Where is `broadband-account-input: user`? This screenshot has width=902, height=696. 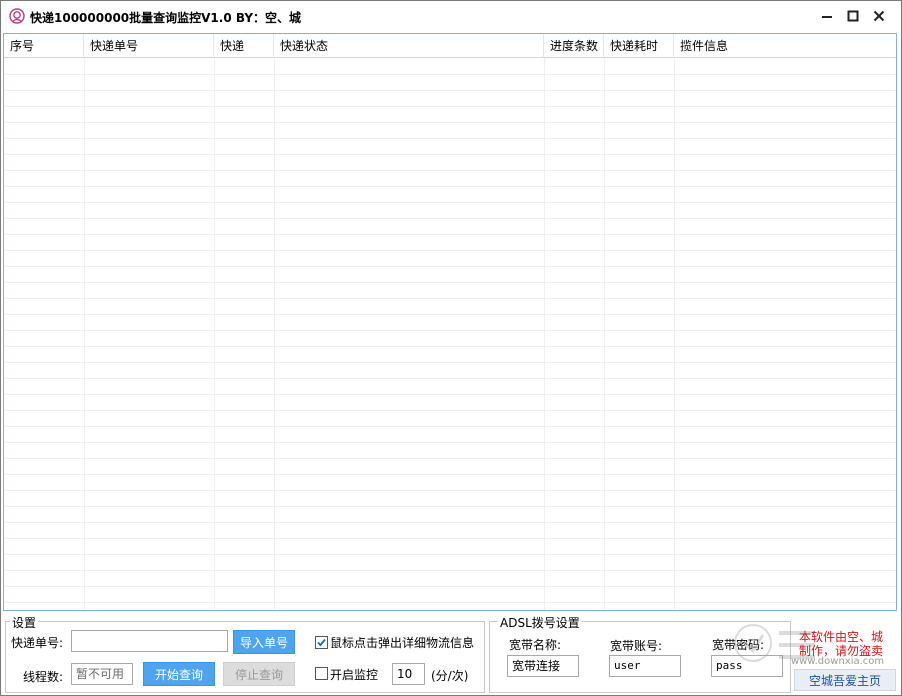
broadband-account-input: user is located at coordinates (645, 666).